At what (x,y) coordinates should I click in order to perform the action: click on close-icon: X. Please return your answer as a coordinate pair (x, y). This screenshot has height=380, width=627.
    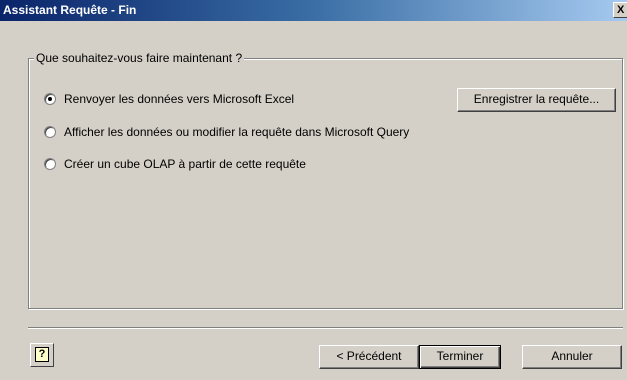
    Looking at the image, I should click on (621, 10).